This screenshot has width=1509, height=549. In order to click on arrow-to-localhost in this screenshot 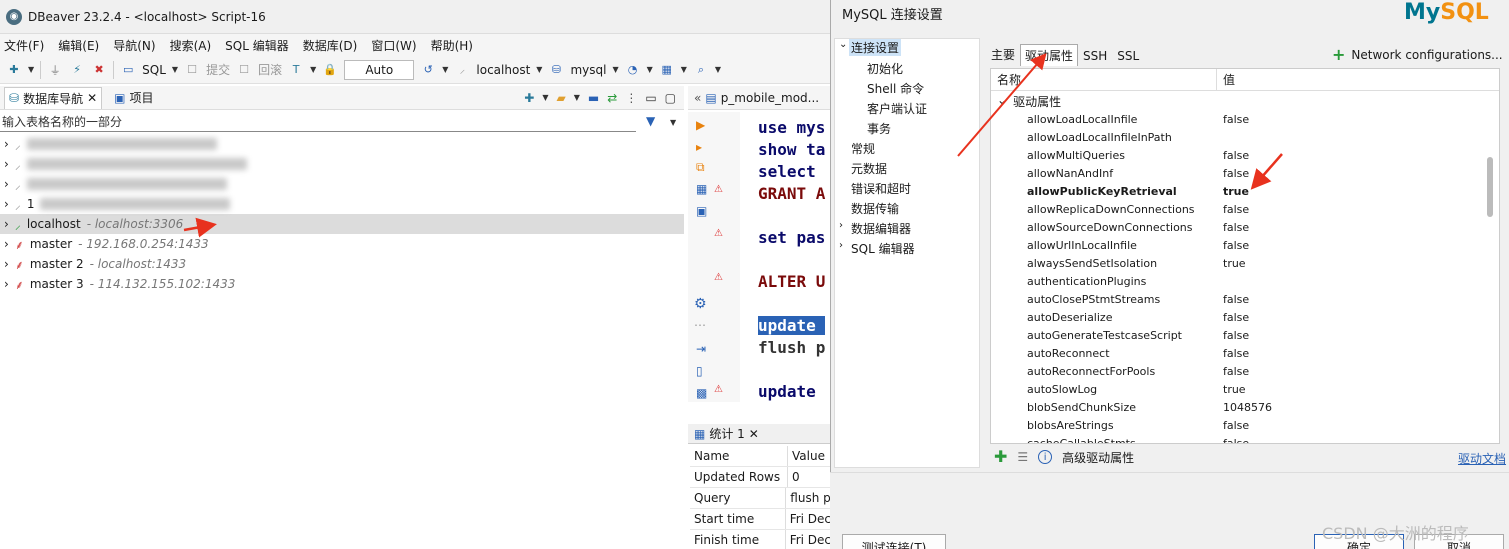, I will do `click(200, 227)`.